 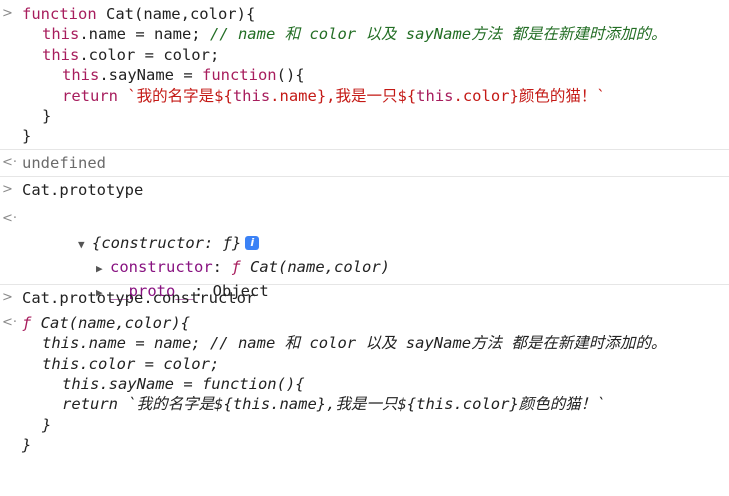 I want to click on code-line: ƒ Cat(name,color){, so click(x=106, y=322).